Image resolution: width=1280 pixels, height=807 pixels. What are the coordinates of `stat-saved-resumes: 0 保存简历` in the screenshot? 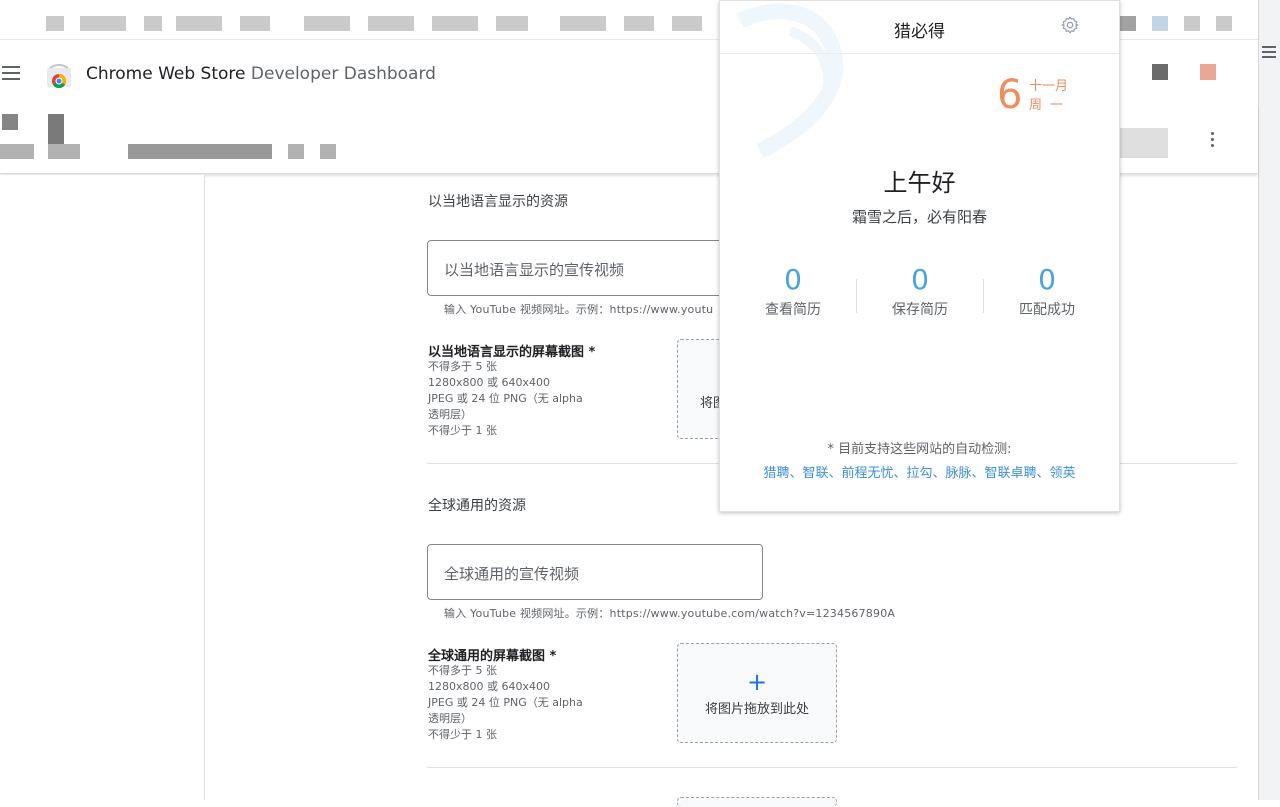 It's located at (920, 291).